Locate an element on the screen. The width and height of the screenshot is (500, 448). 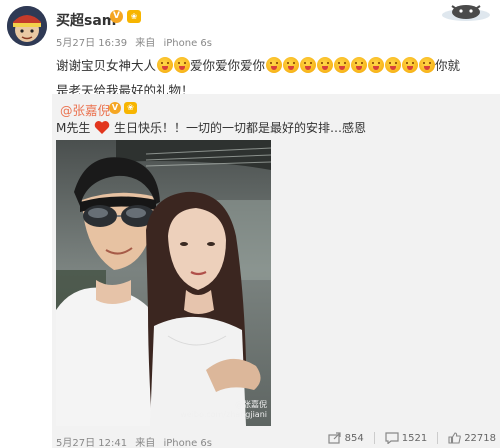
repost-text-part: 生日快乐！！一切的一切都是最好的安排…感恩 is located at coordinates (240, 128).